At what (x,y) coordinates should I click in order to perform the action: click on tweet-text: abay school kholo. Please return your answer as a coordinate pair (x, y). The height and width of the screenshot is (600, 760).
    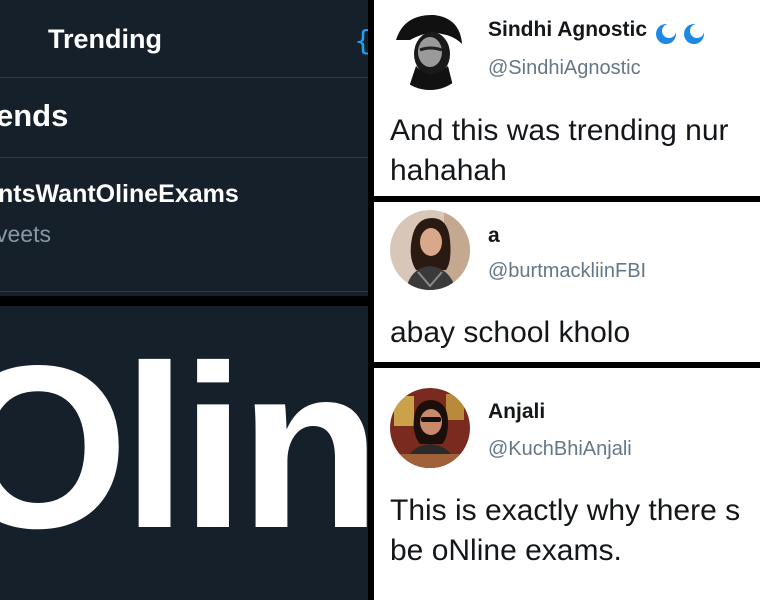
    Looking at the image, I should click on (510, 333).